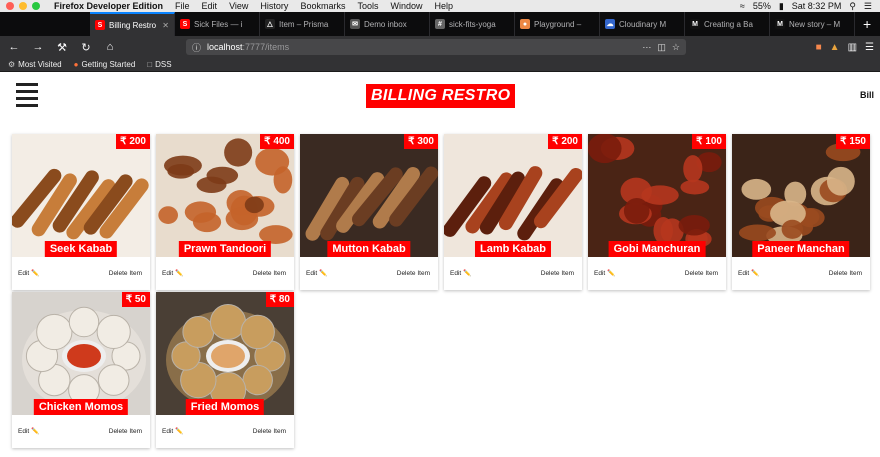  What do you see at coordinates (100, 25) in the screenshot?
I see `tab-favicon-icon: S` at bounding box center [100, 25].